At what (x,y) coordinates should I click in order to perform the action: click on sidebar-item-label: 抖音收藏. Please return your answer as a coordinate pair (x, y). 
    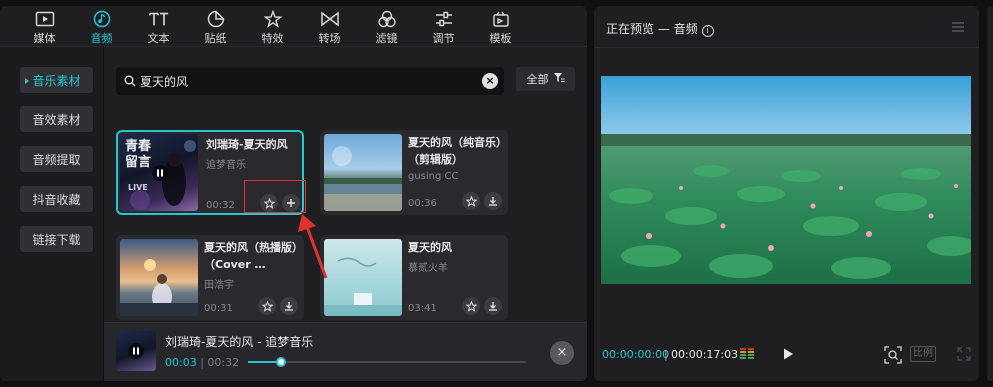
    Looking at the image, I should click on (56, 199).